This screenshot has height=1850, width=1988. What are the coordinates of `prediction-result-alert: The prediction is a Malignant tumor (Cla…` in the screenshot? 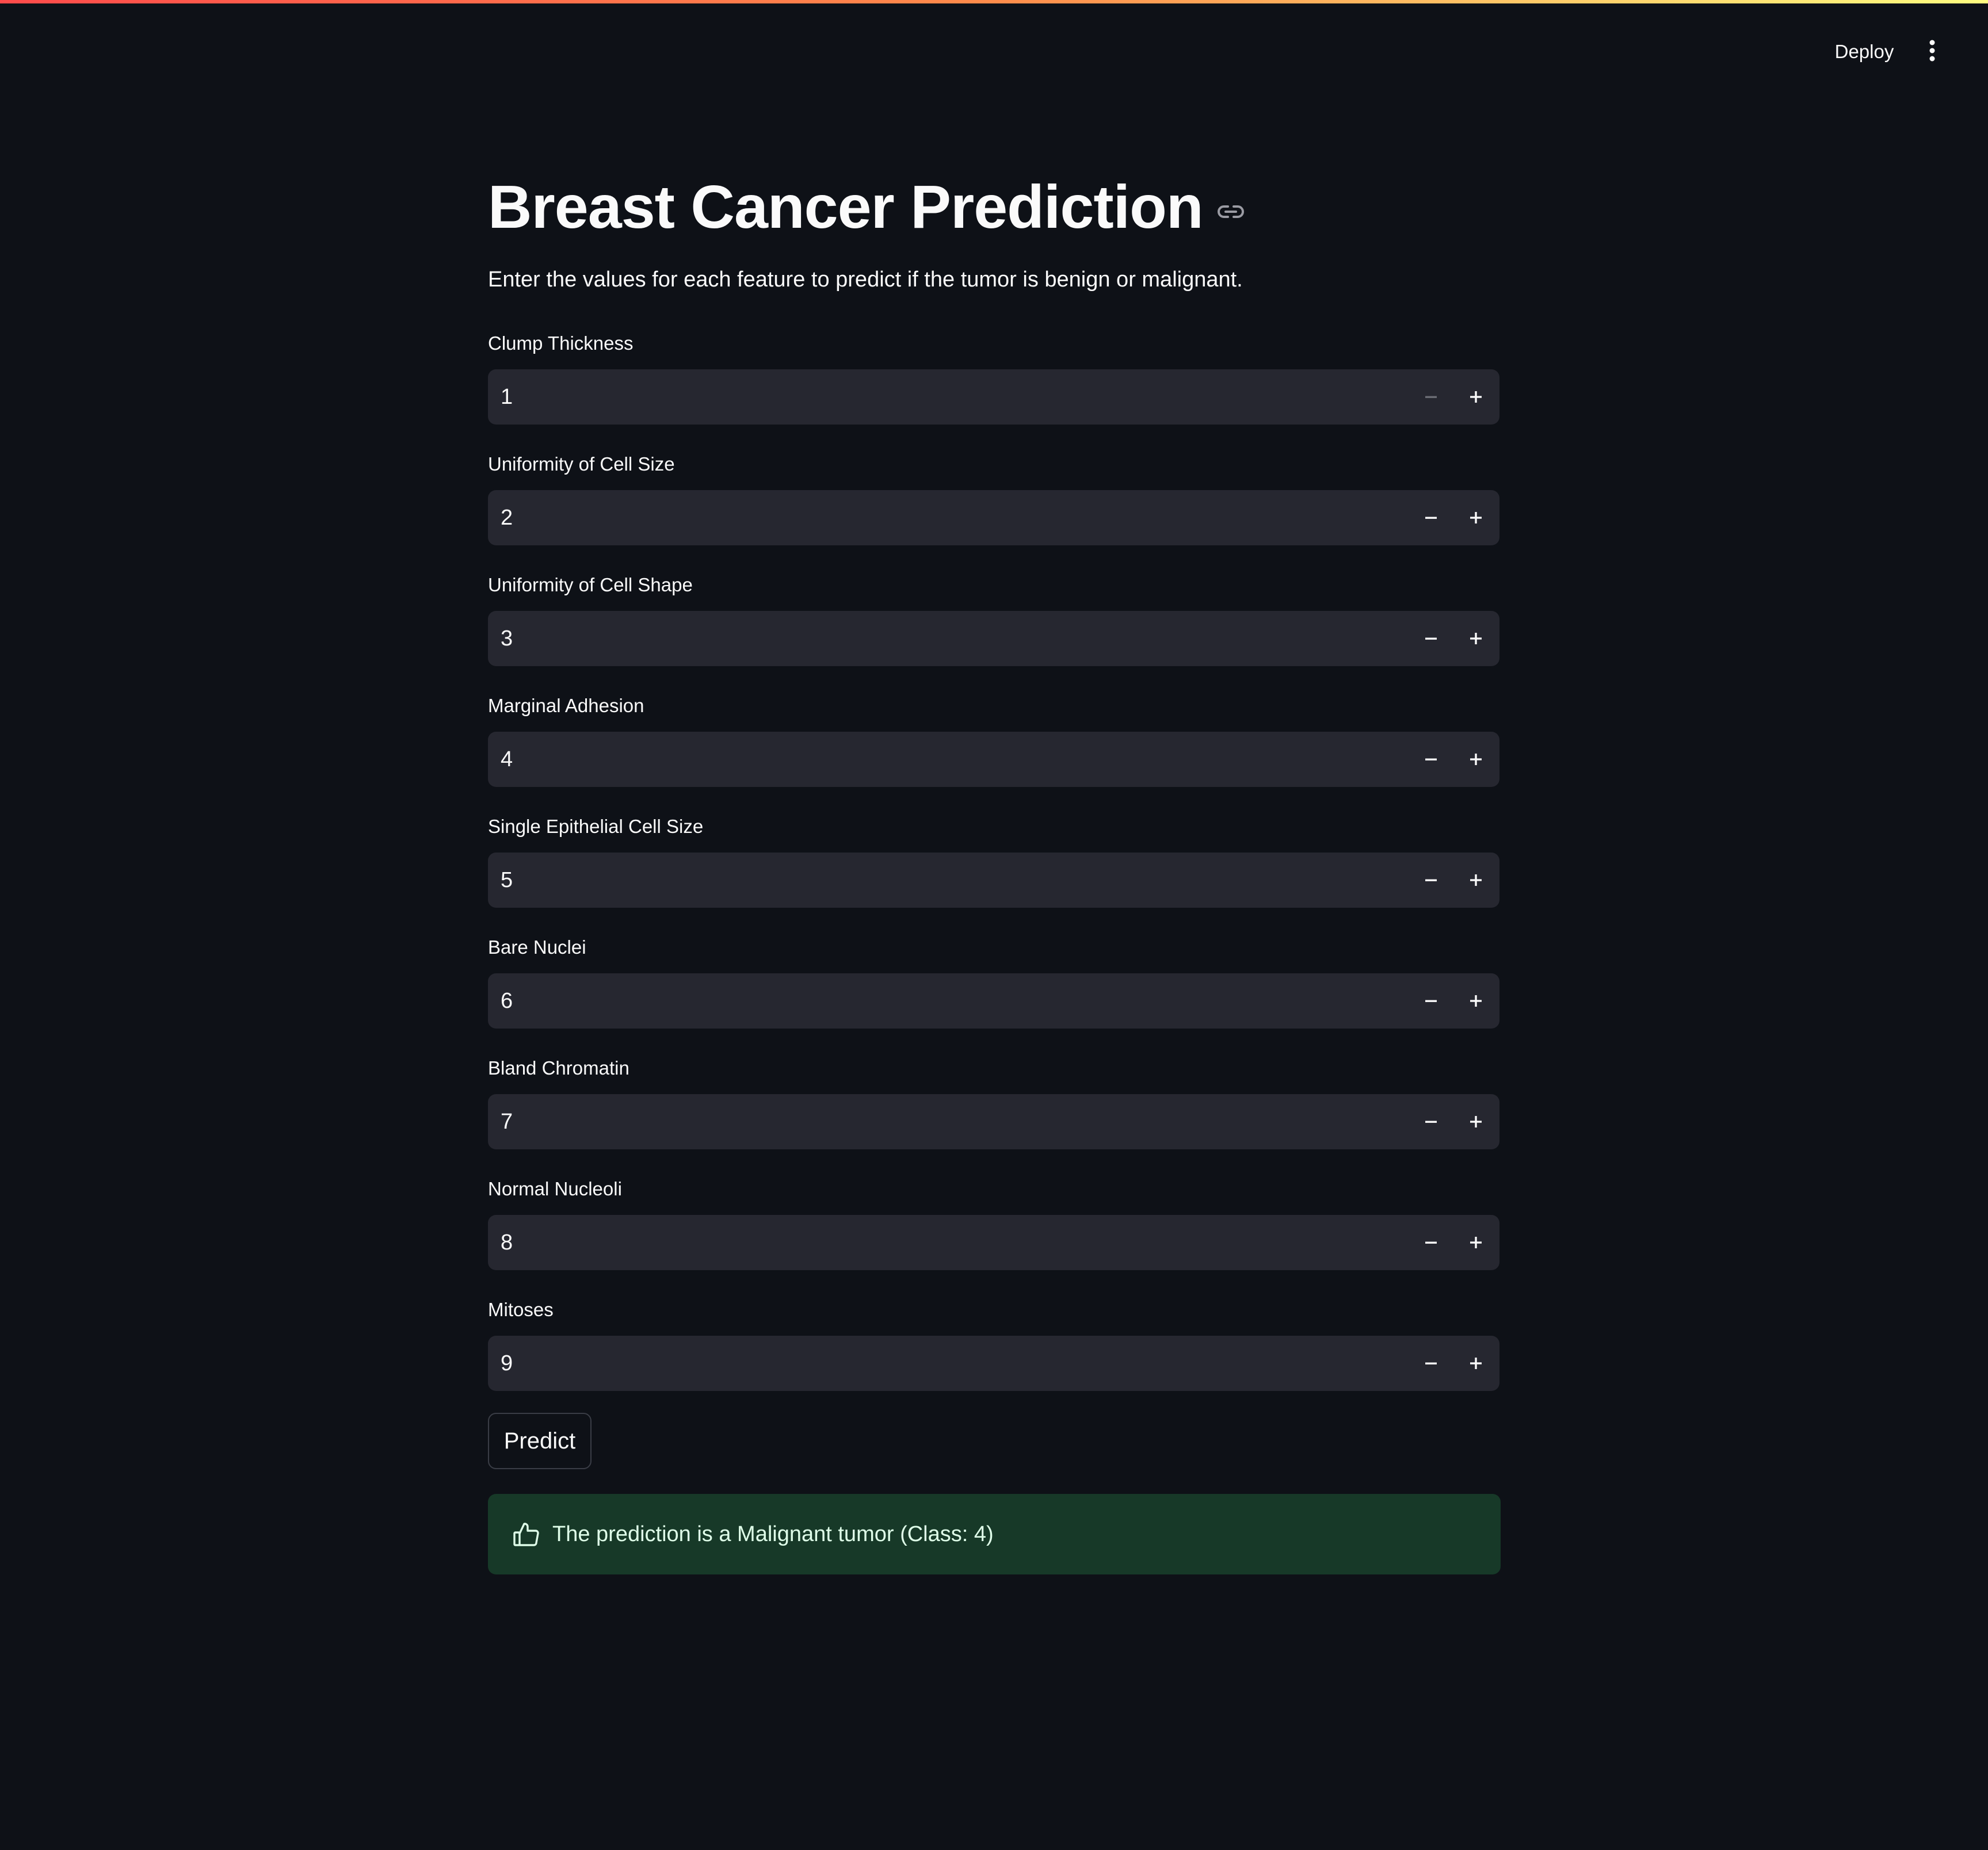 It's located at (994, 1534).